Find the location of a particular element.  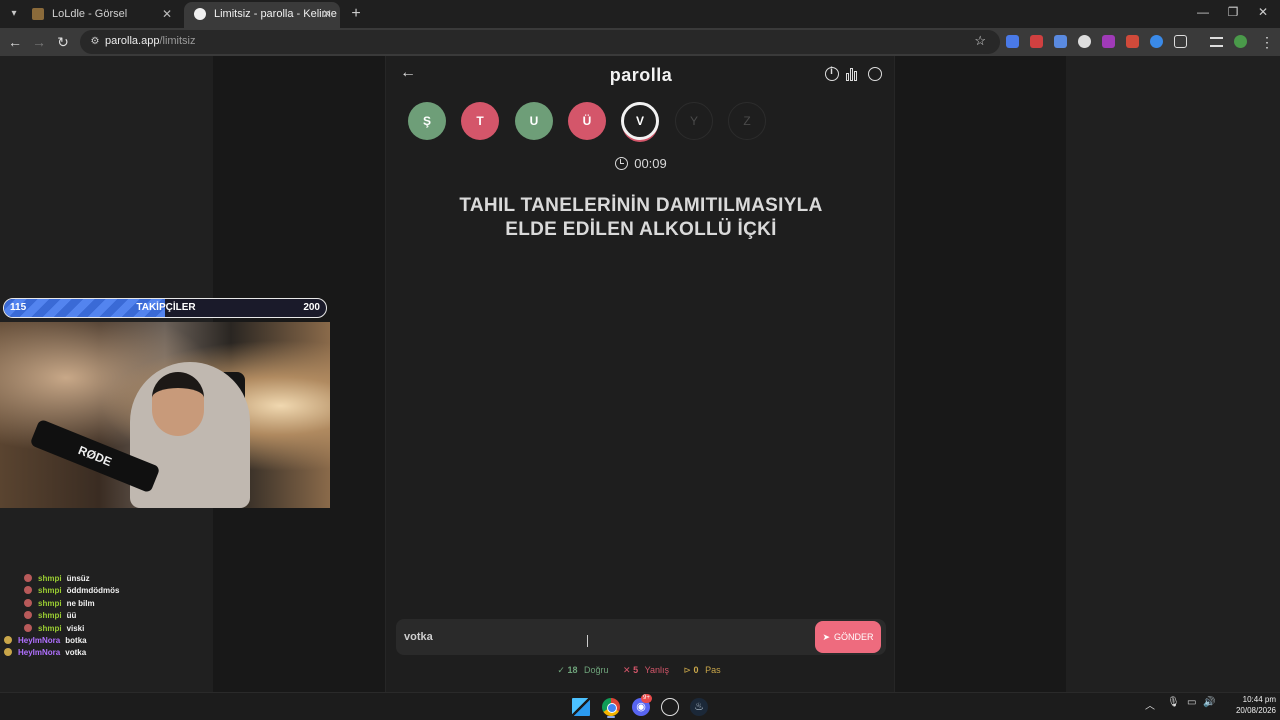

send-plane-icon: ➤ is located at coordinates (826, 637).